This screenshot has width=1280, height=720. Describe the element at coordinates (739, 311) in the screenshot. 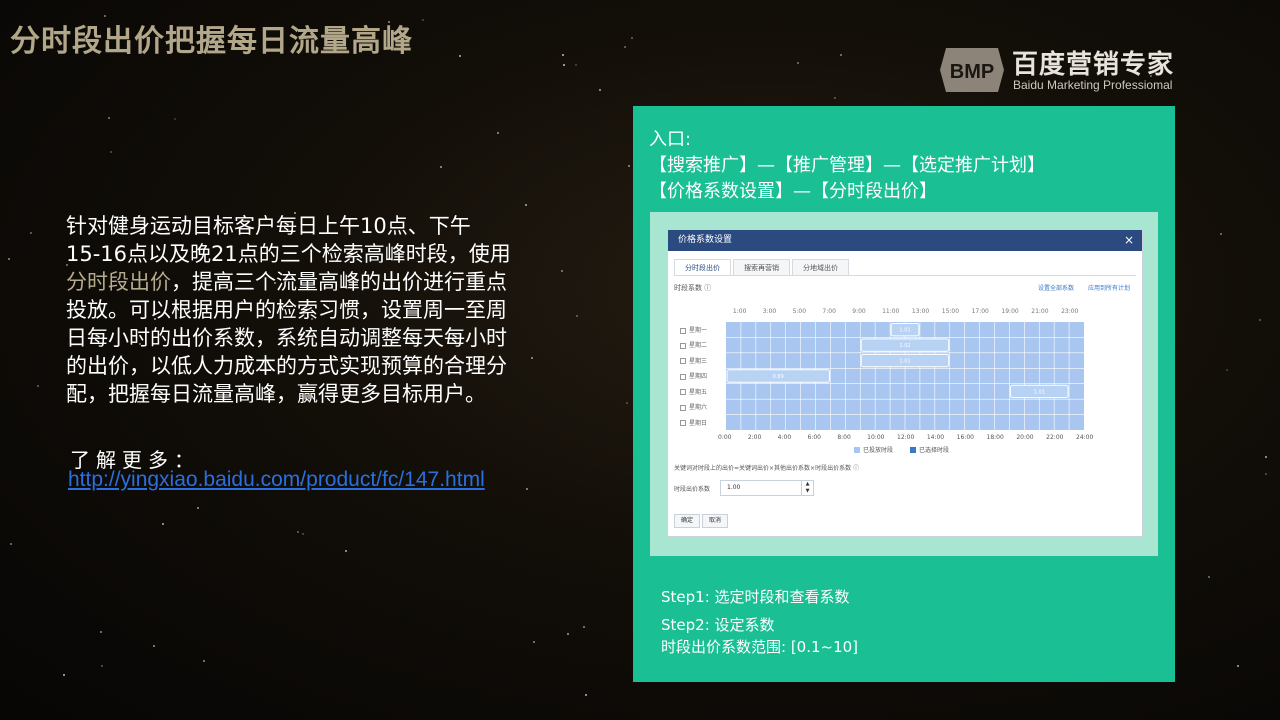

I see `hour-label-top: 1:00` at that location.